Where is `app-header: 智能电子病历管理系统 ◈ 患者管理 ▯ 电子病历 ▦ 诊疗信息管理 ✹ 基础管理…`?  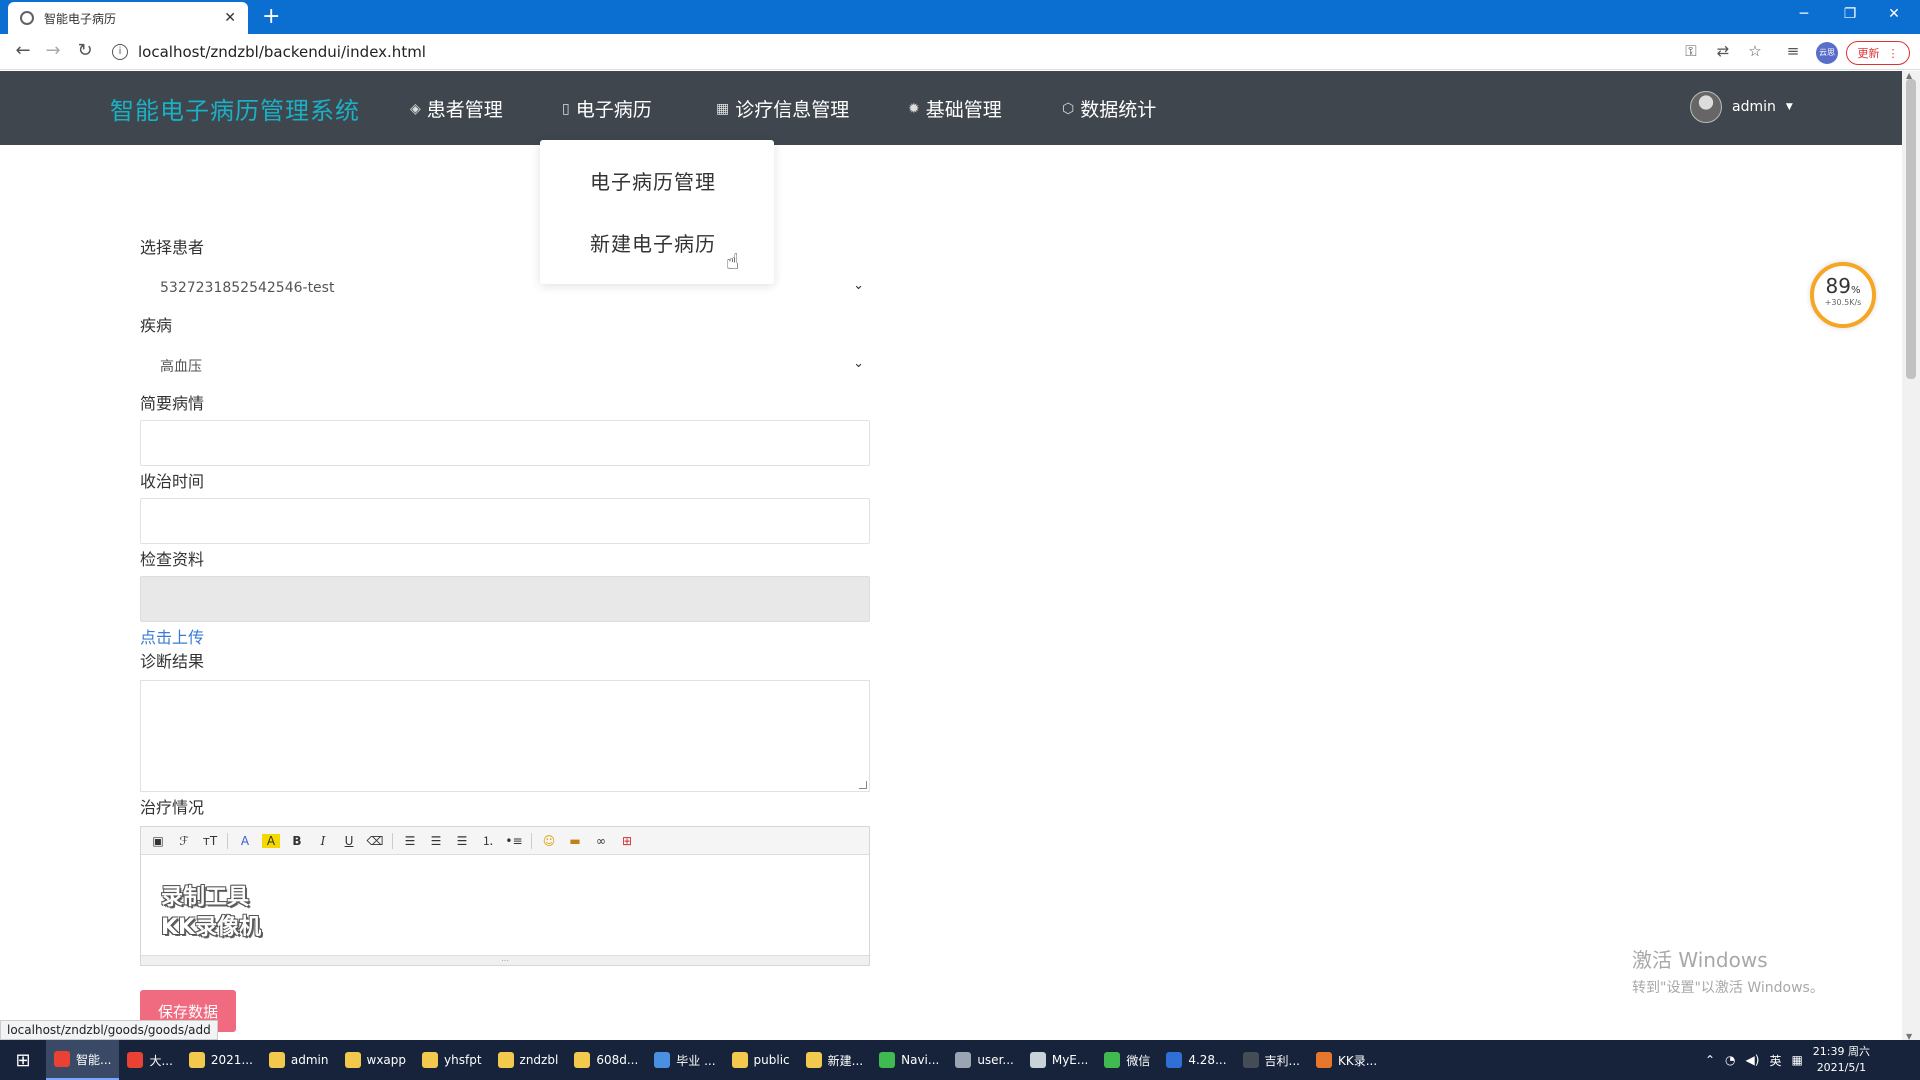 app-header: 智能电子病历管理系统 ◈ 患者管理 ▯ 电子病历 ▦ 诊疗信息管理 ✹ 基础管理… is located at coordinates (951, 109).